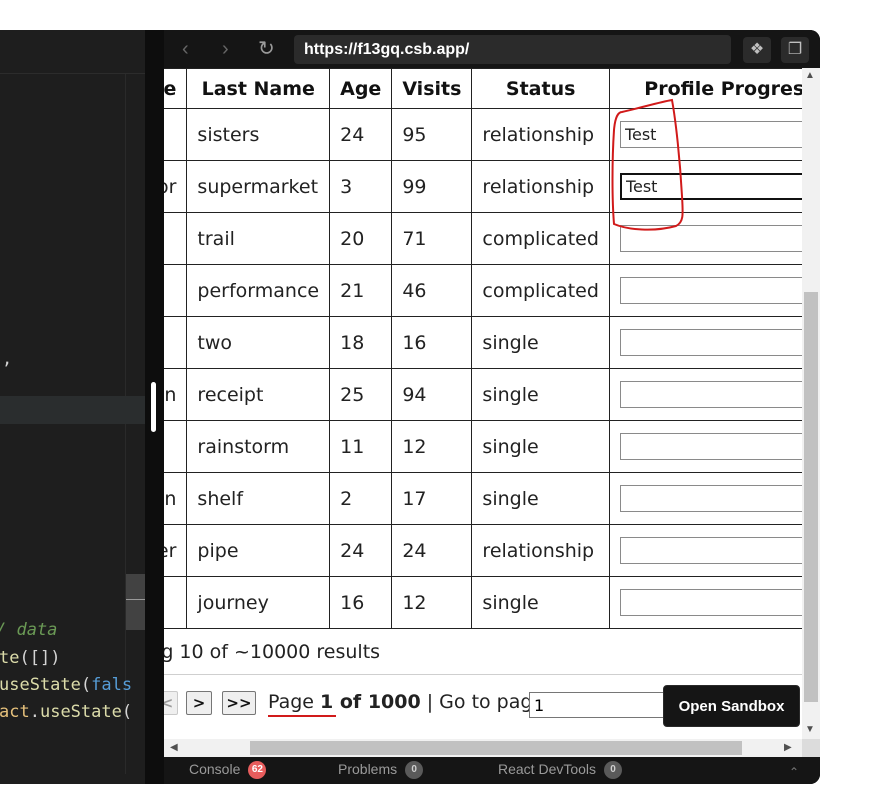 The width and height of the screenshot is (895, 787). Describe the element at coordinates (483, 290) in the screenshot. I see `table-row: performance 21 46 complicated` at that location.